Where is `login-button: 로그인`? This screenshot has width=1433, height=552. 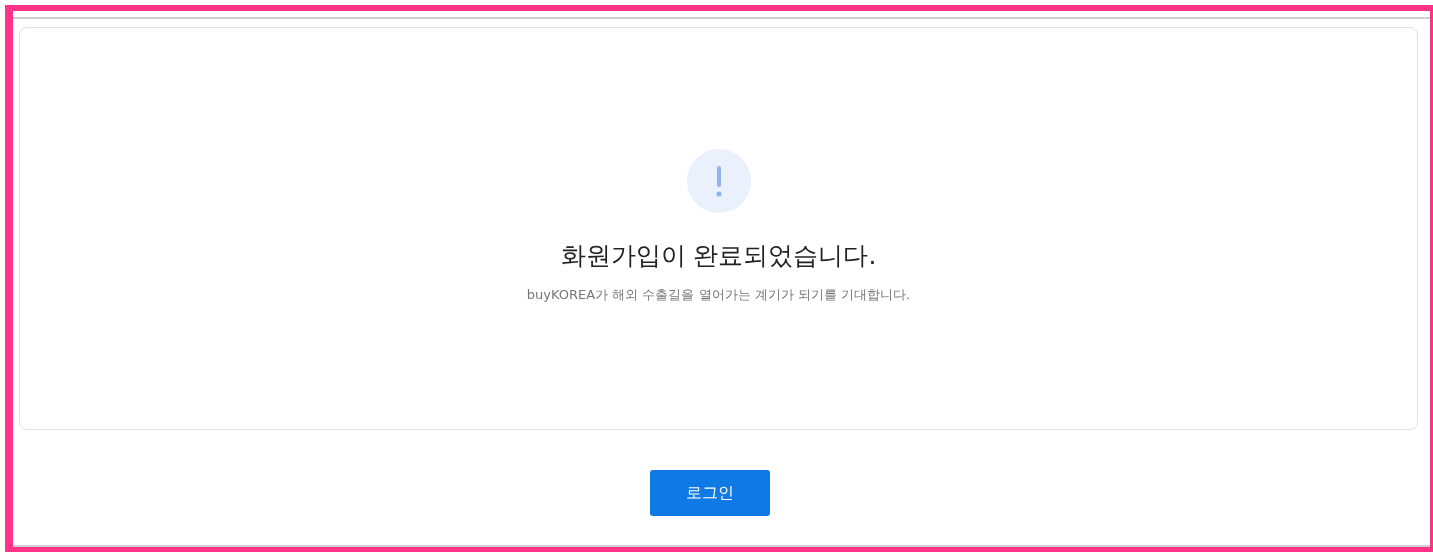 login-button: 로그인 is located at coordinates (709, 493).